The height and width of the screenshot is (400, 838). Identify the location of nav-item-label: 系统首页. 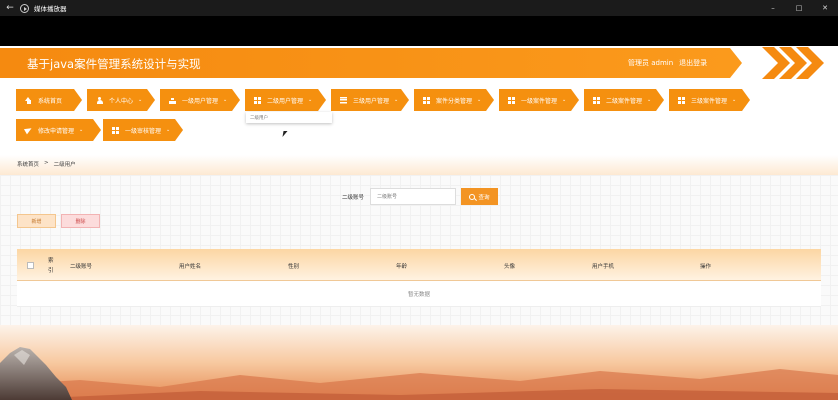
(50, 101).